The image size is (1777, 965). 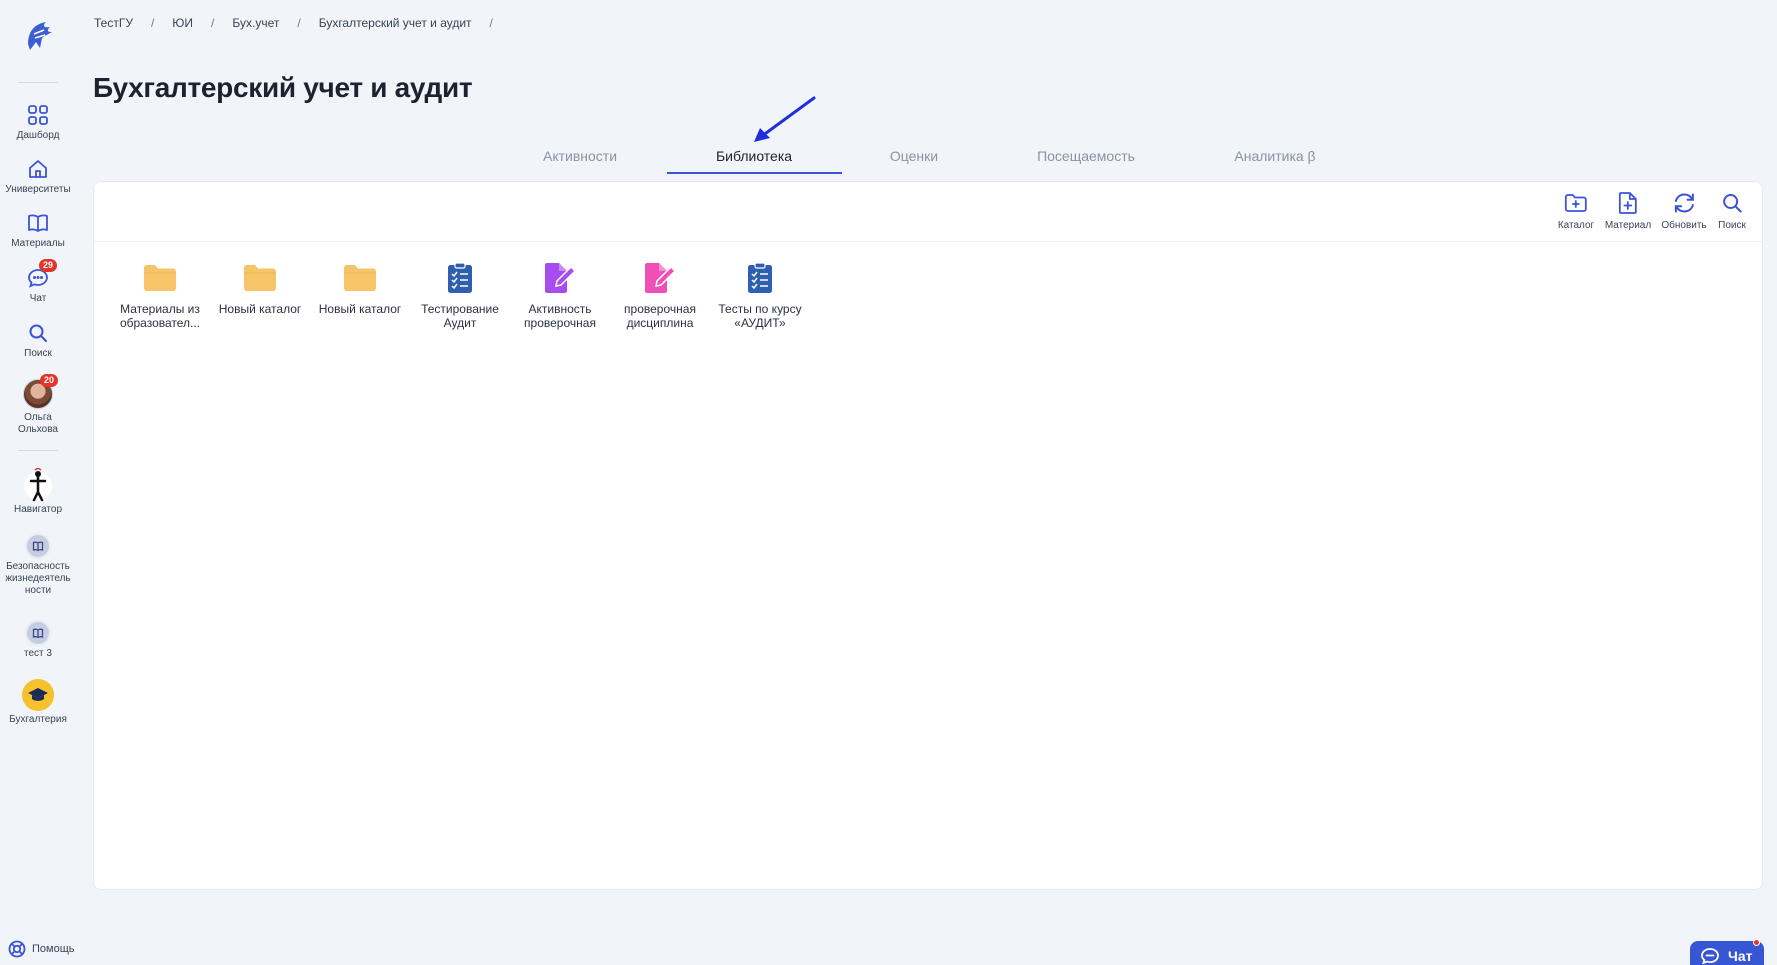 What do you see at coordinates (1732, 225) in the screenshot?
I see `toolbar-label: Поиск` at bounding box center [1732, 225].